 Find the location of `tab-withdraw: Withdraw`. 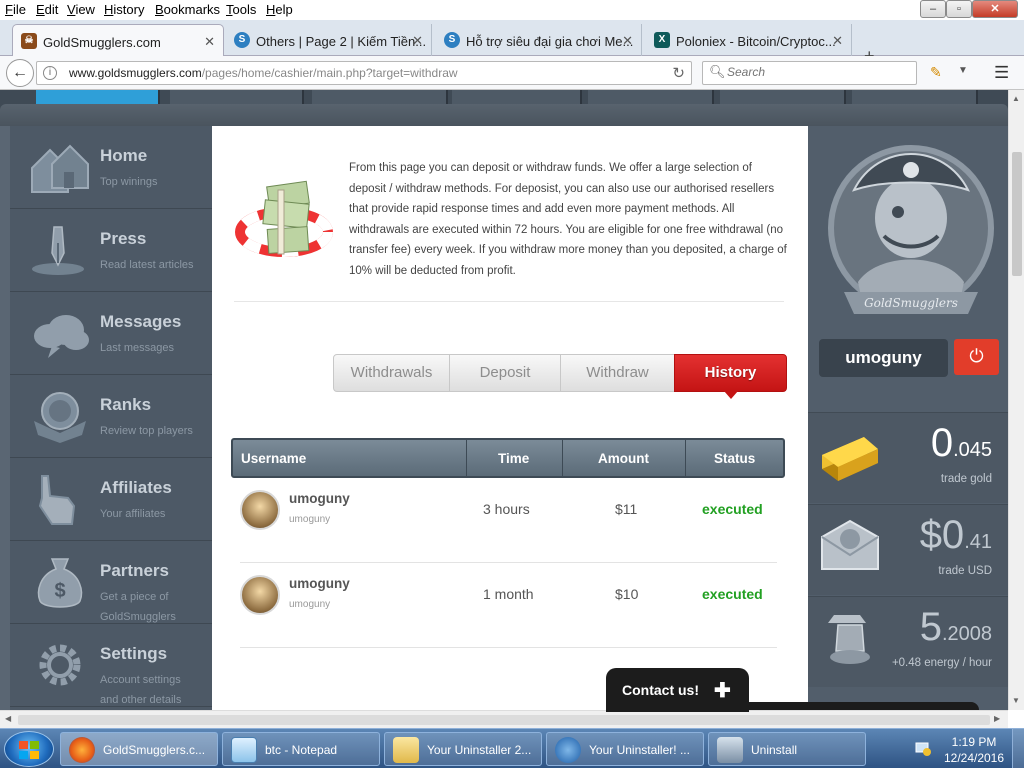

tab-withdraw: Withdraw is located at coordinates (617, 373).